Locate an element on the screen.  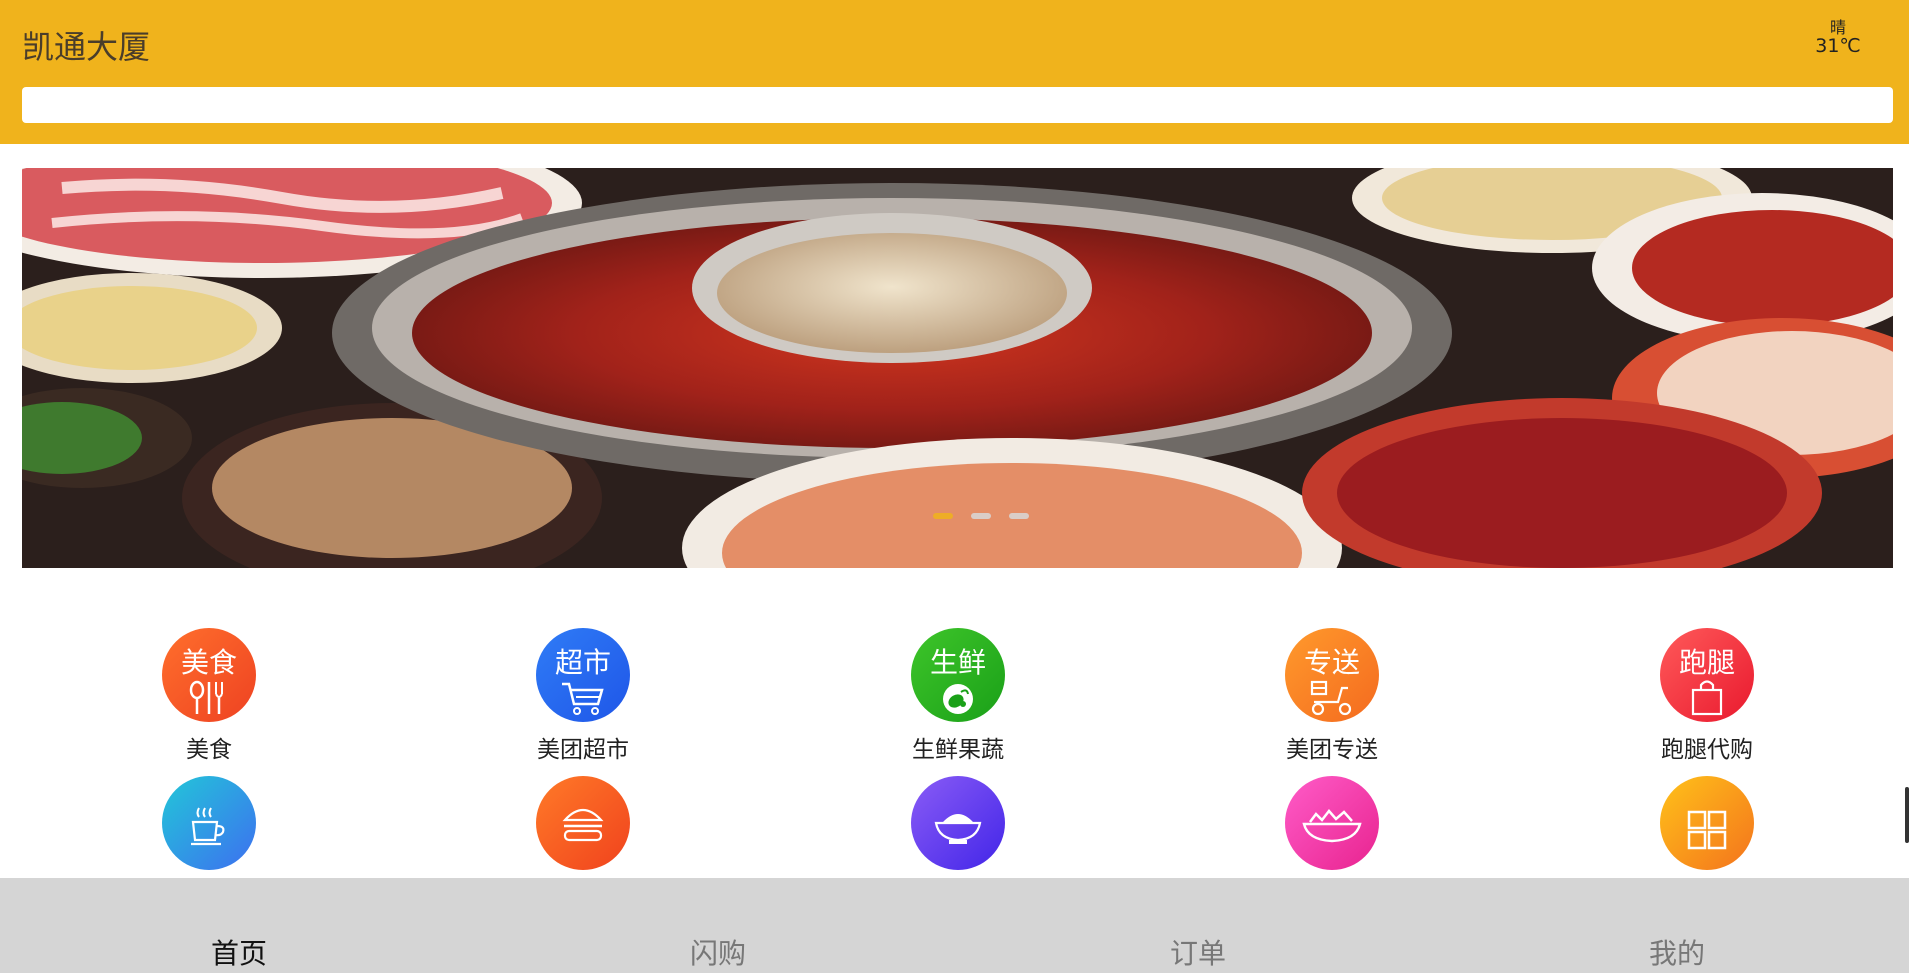
tab-profile: 我的 is located at coordinates (1677, 952).